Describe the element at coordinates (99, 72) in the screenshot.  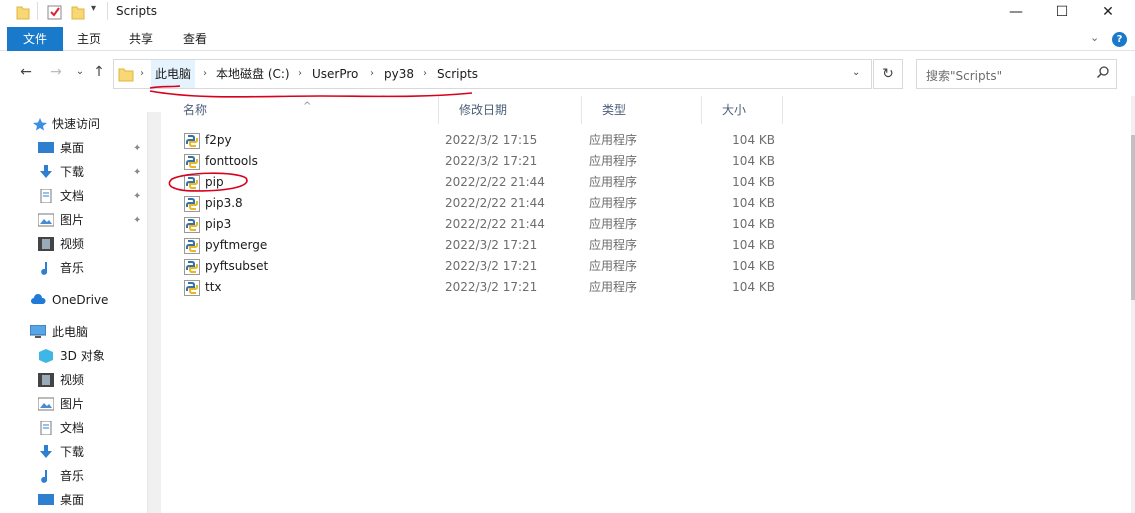
I see `up-button: ↑` at that location.